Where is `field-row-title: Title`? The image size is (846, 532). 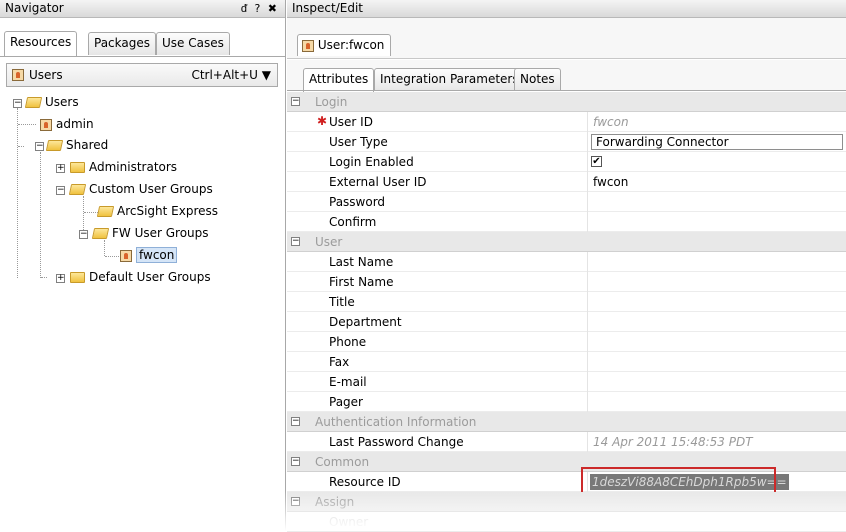
field-row-title: Title is located at coordinates (566, 302).